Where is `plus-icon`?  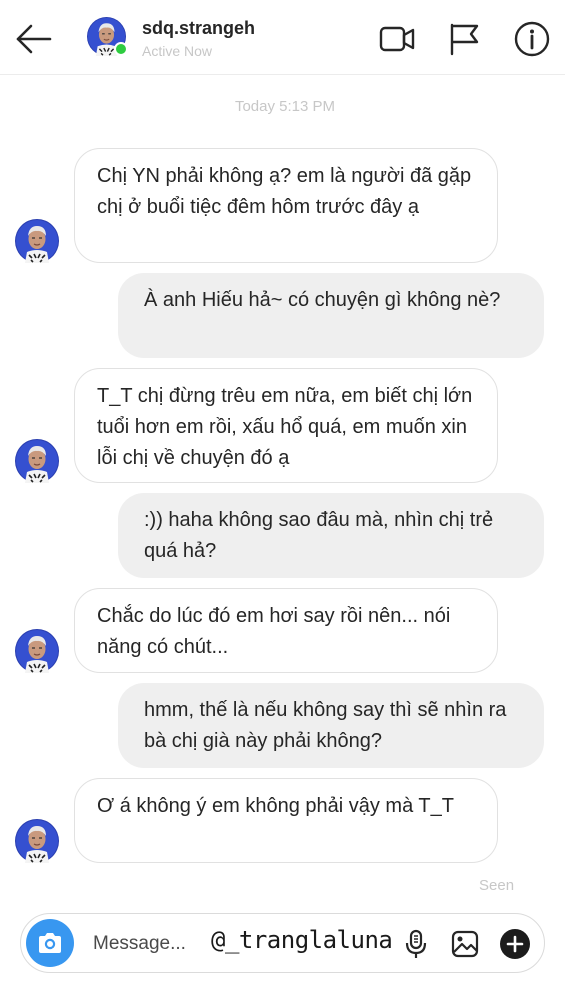
plus-icon is located at coordinates (515, 944).